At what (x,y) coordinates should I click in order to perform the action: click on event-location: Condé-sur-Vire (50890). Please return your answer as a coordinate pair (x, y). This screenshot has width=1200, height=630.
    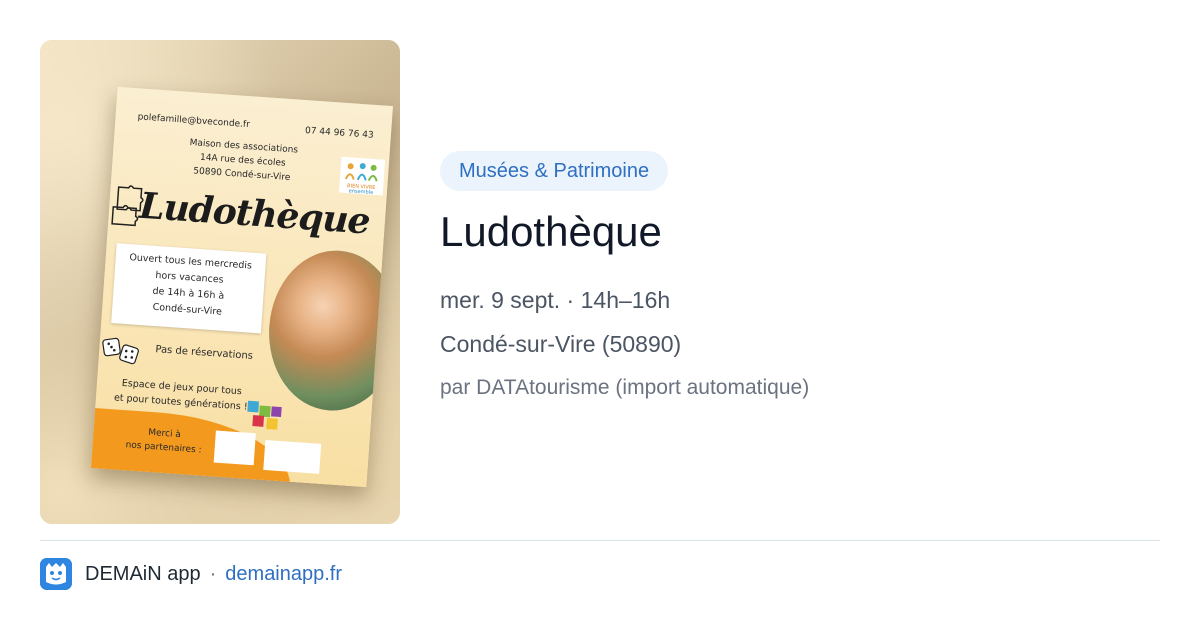
    Looking at the image, I should click on (561, 344).